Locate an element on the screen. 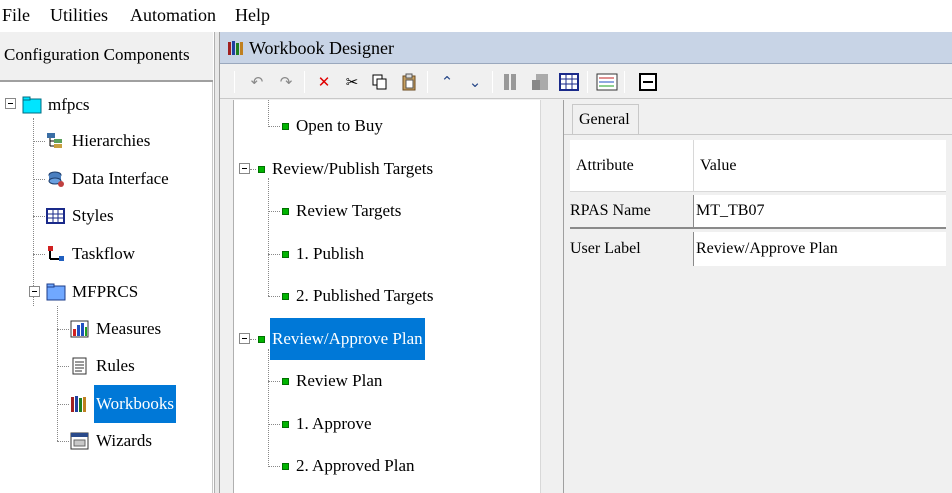 This screenshot has width=952, height=493. attribute-cell: User Label is located at coordinates (632, 249).